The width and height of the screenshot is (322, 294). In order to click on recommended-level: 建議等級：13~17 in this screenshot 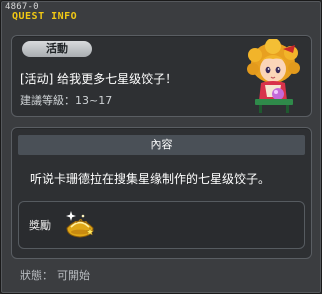, I will do `click(66, 100)`.